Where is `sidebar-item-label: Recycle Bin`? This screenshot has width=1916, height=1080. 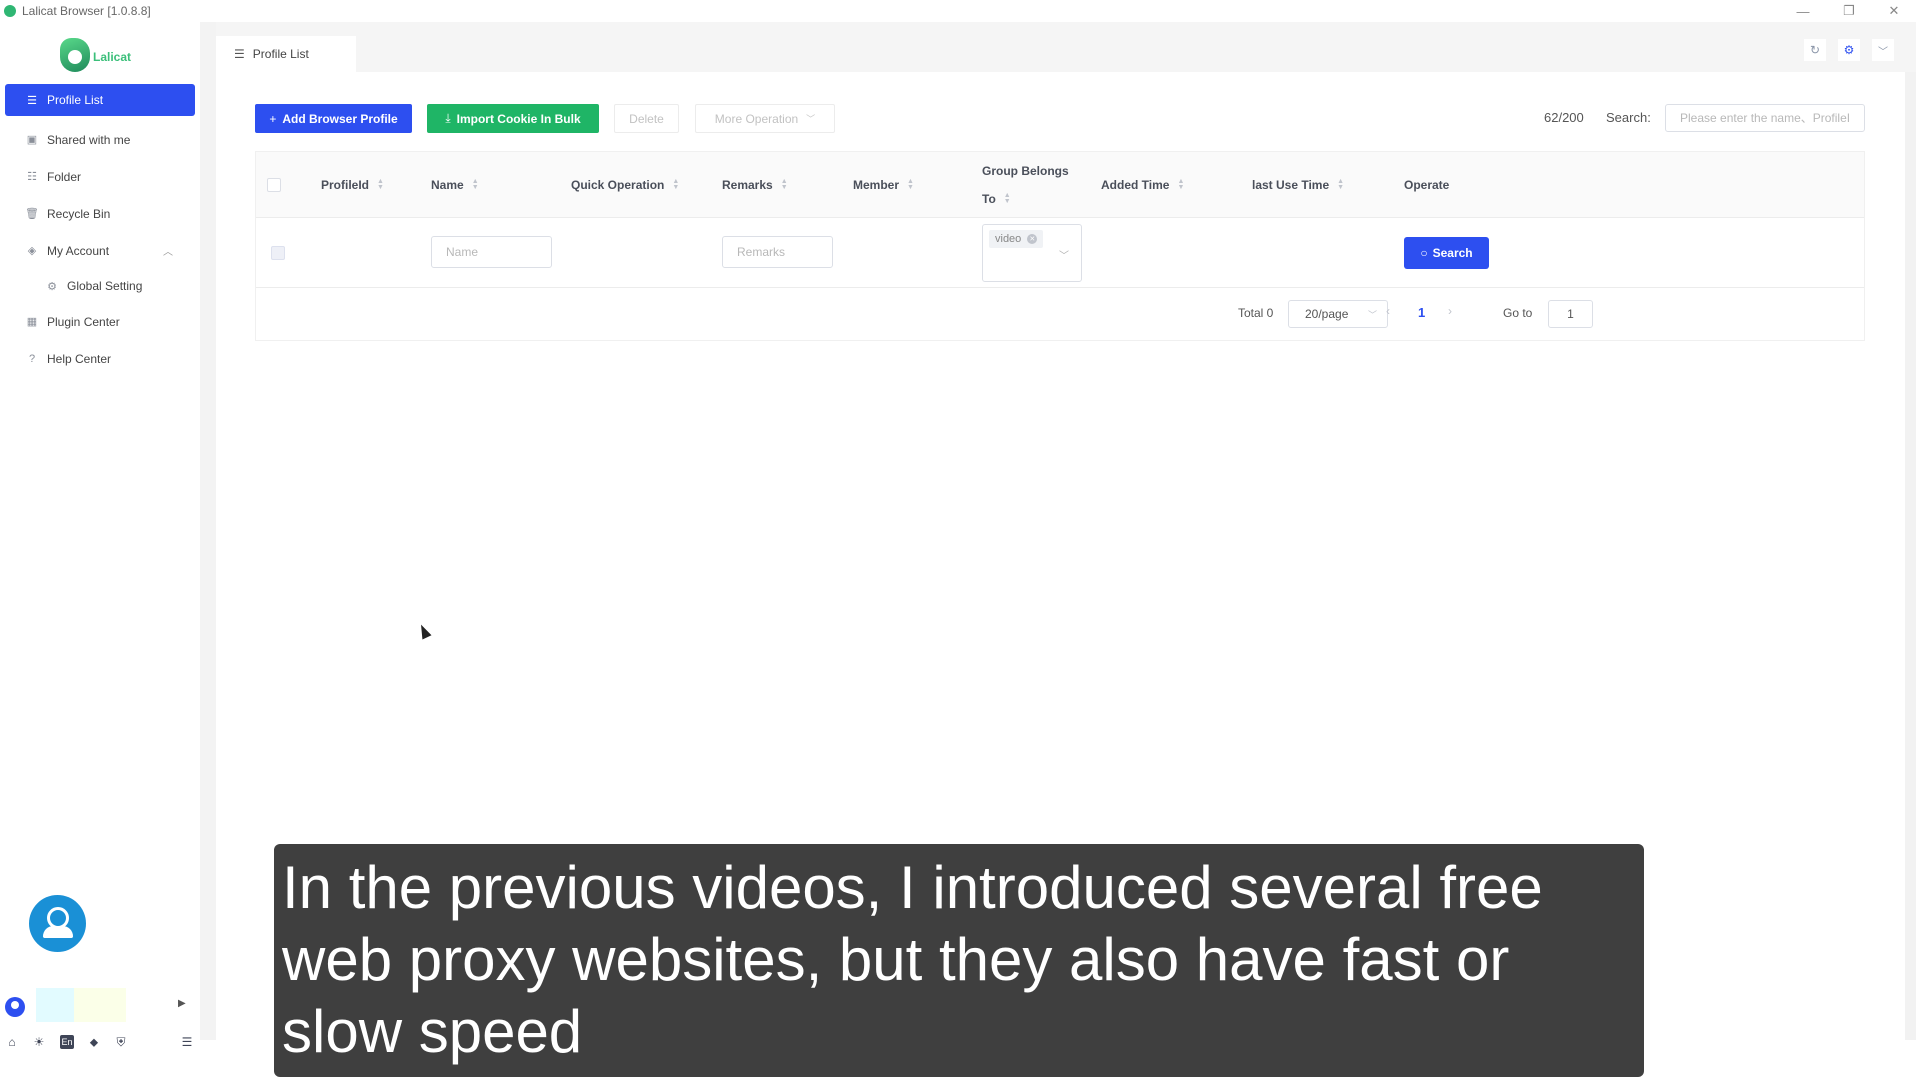
sidebar-item-label: Recycle Bin is located at coordinates (79, 213).